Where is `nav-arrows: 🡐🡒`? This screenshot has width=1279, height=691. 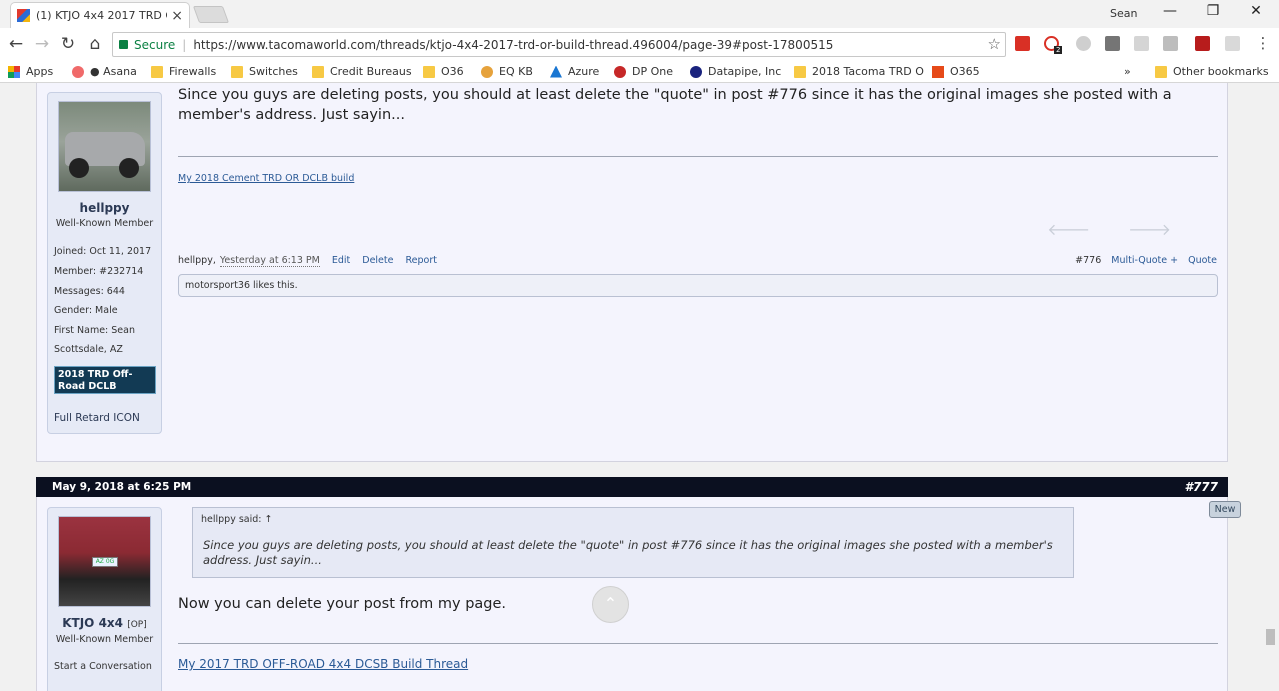 nav-arrows: 🡐🡒 is located at coordinates (1128, 229).